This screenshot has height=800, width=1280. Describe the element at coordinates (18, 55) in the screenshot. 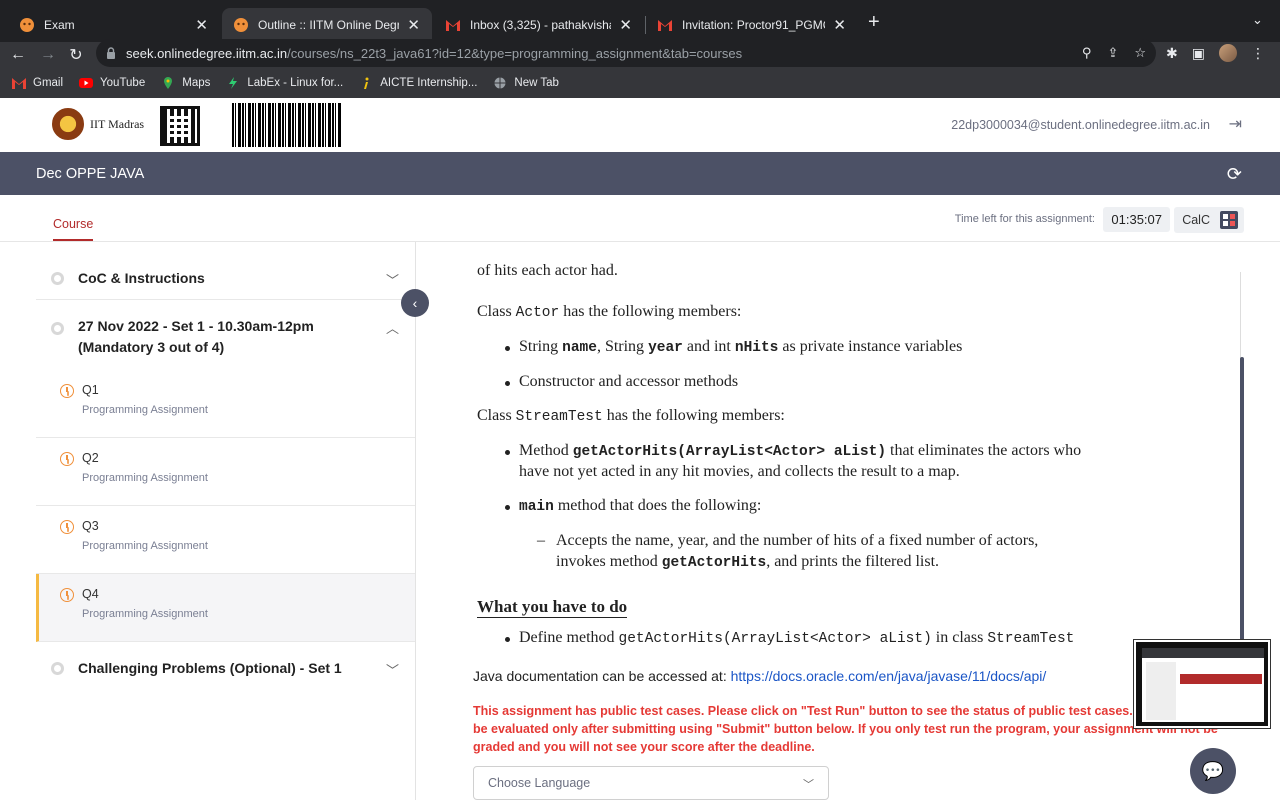

I see `back-arrow-icon: ←` at that location.